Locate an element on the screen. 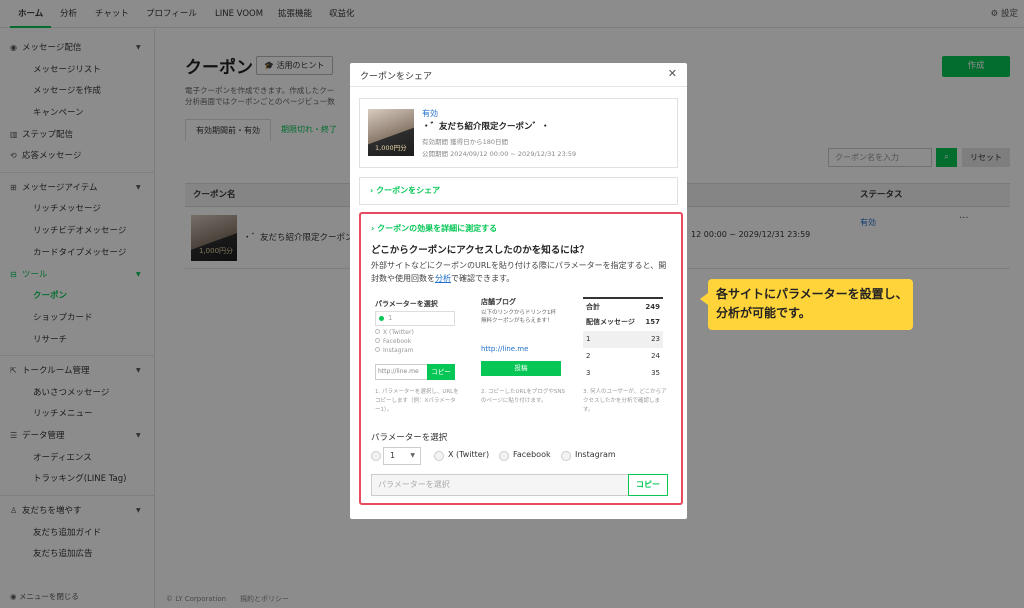 The width and height of the screenshot is (1024, 608). stat-value: 35 is located at coordinates (655, 373).